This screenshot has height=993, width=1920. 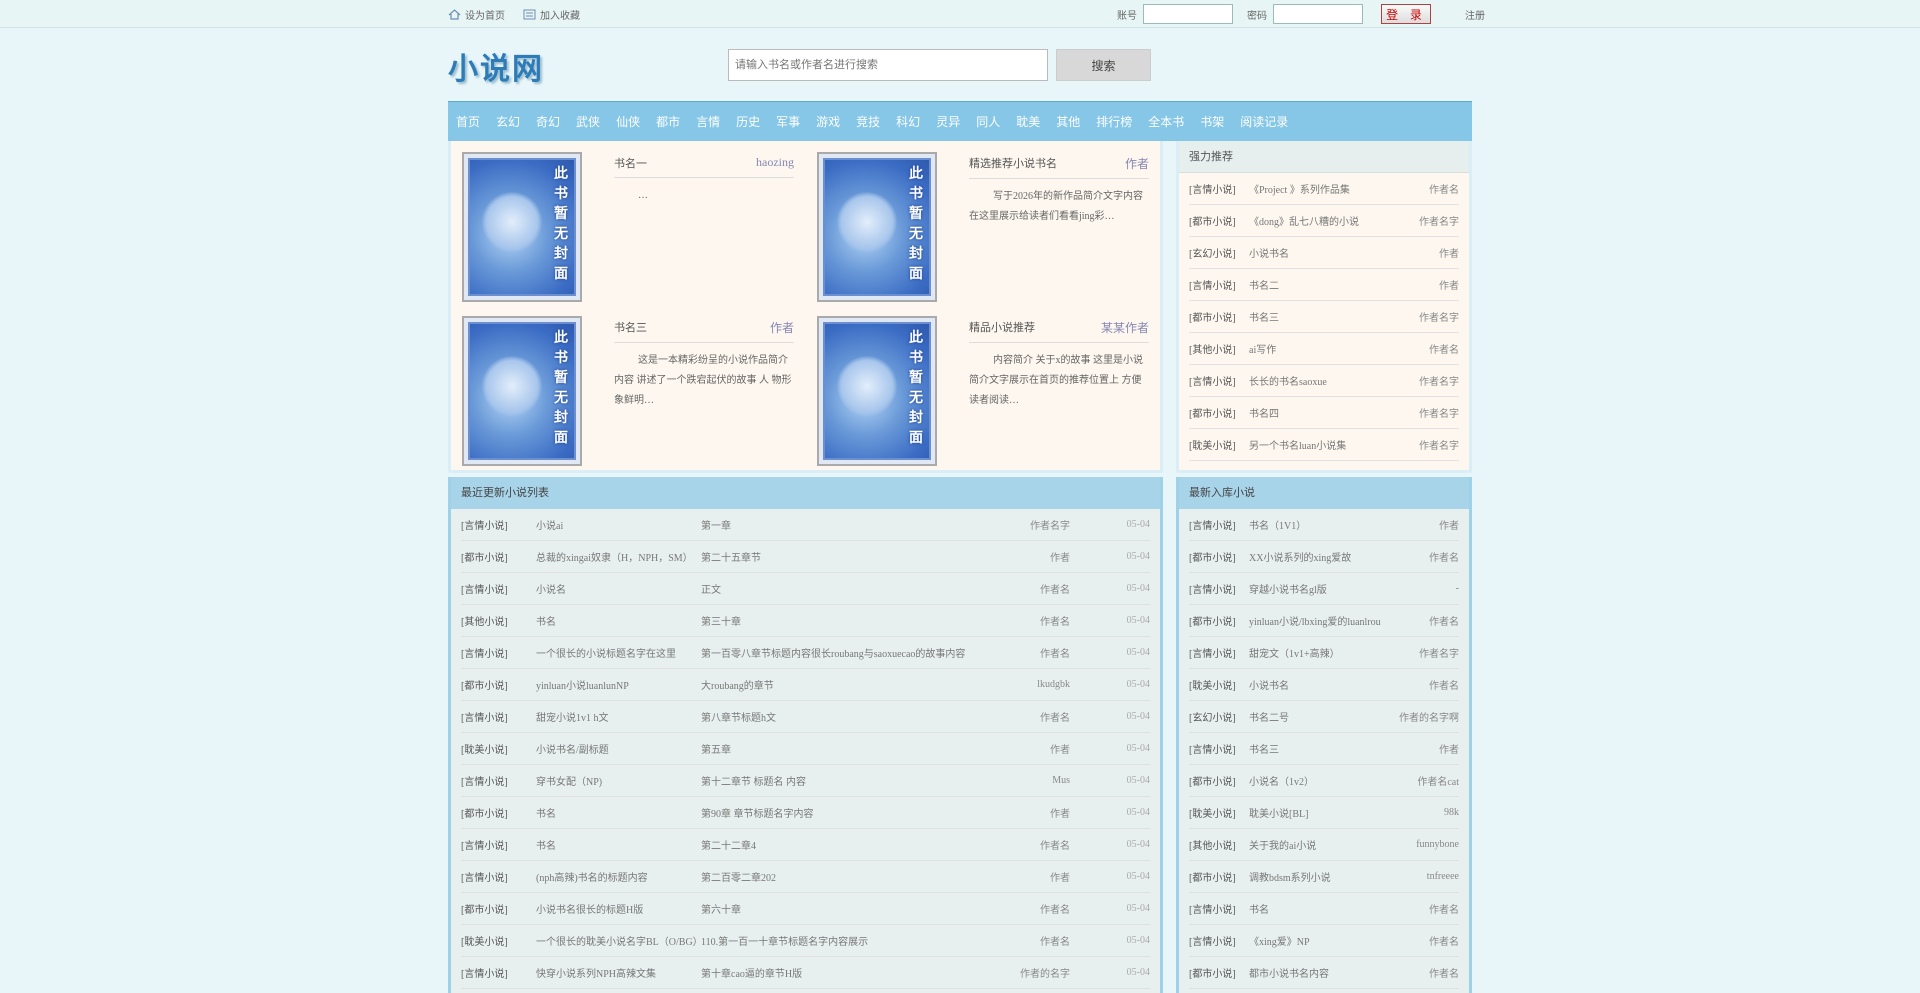 I want to click on row-book-name: 《dong》乱七八糟的小说, so click(x=1334, y=220).